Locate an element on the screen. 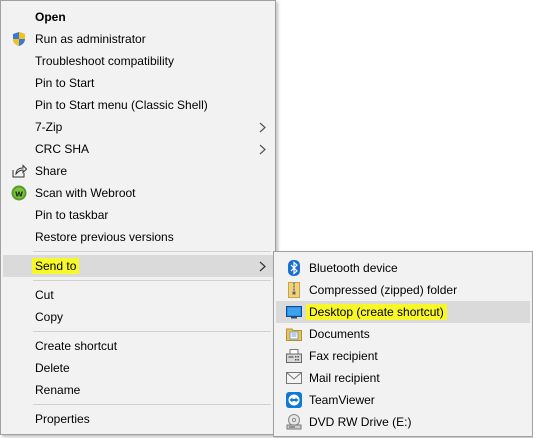 This screenshot has width=533, height=438. menu-item-7zip: 7-Zip is located at coordinates (138, 127).